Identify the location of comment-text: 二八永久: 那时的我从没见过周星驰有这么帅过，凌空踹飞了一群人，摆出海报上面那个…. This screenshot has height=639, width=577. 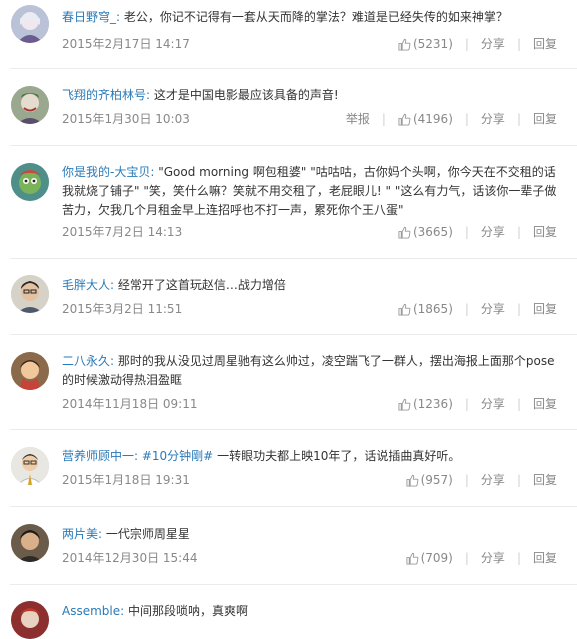
(312, 371).